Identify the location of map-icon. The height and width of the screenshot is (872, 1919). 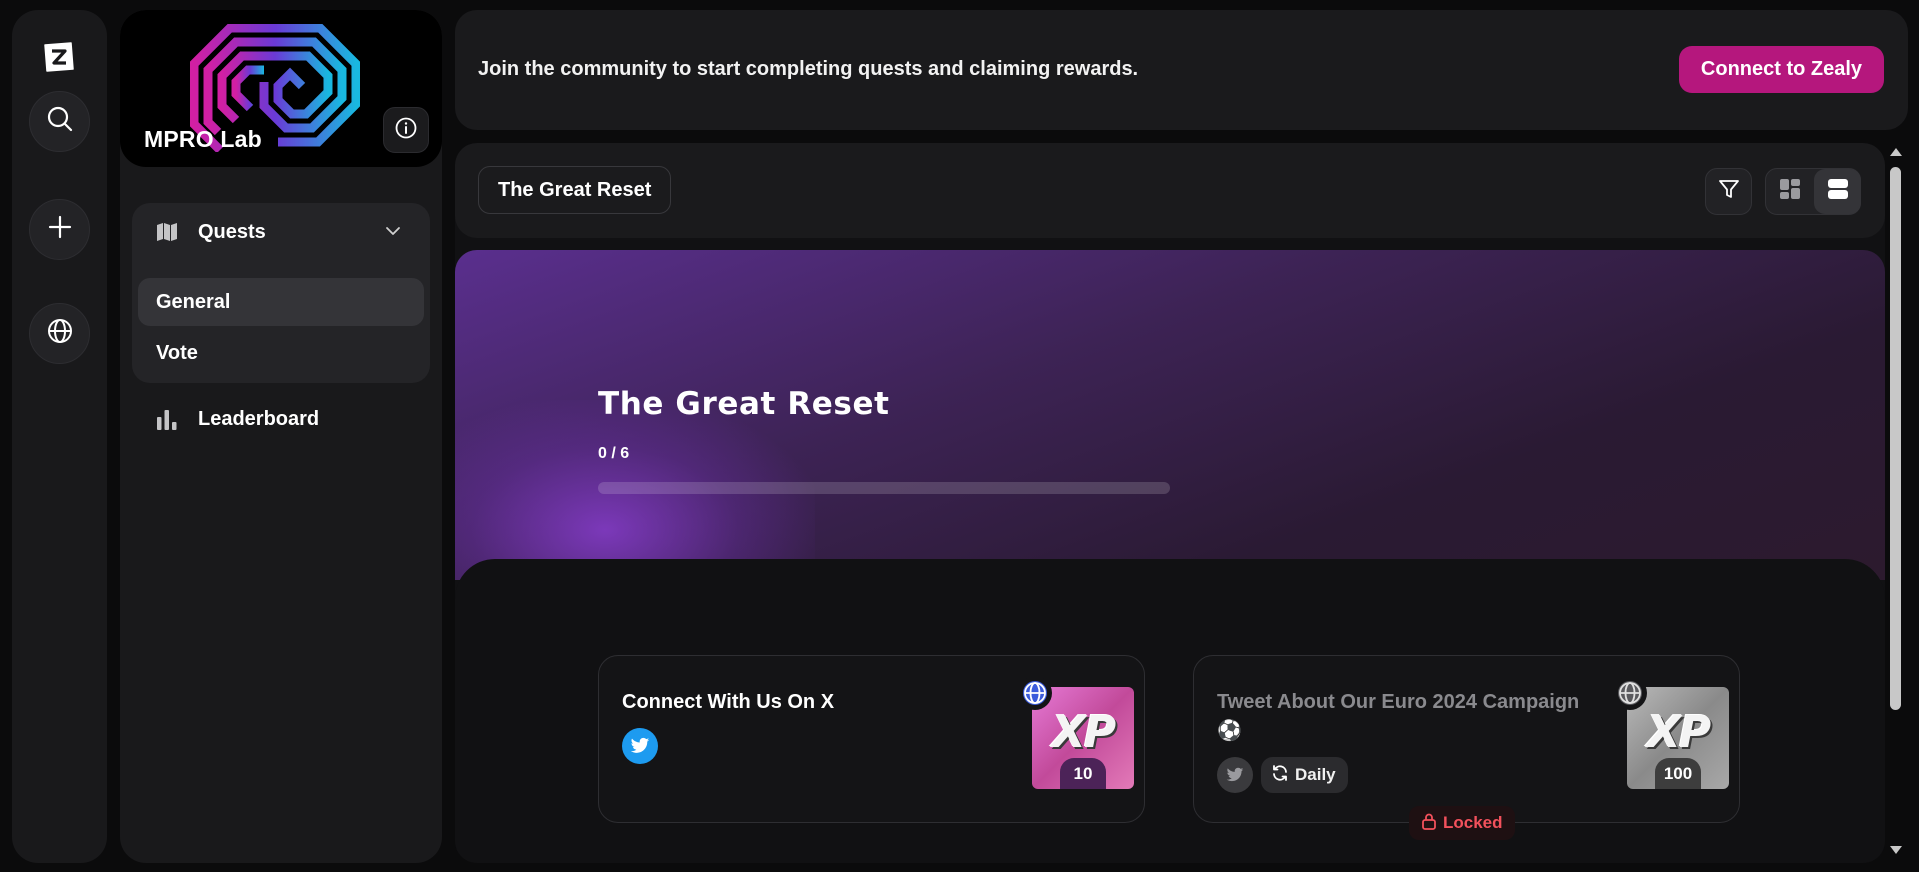
(167, 234).